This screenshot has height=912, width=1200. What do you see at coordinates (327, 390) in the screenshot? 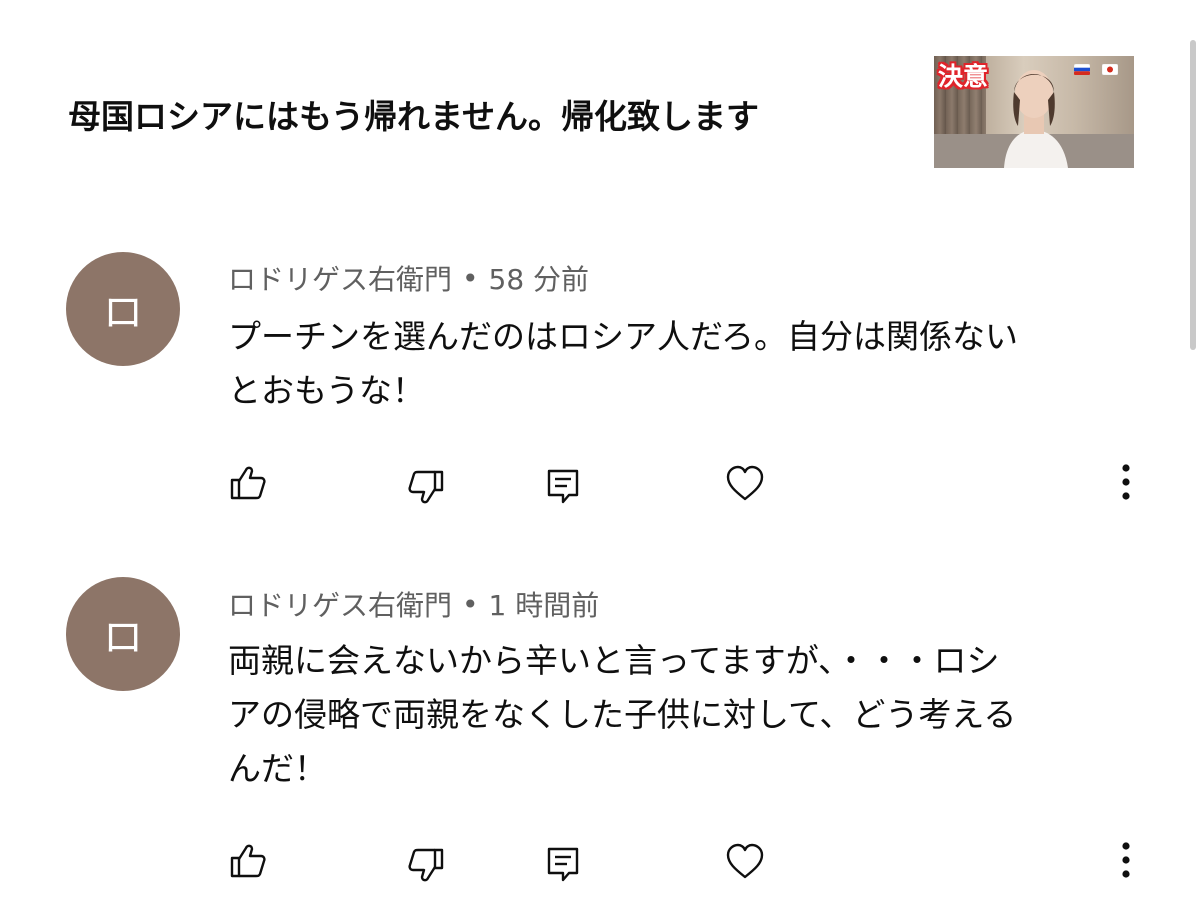
I see `comment-text-line: とおもうな！` at bounding box center [327, 390].